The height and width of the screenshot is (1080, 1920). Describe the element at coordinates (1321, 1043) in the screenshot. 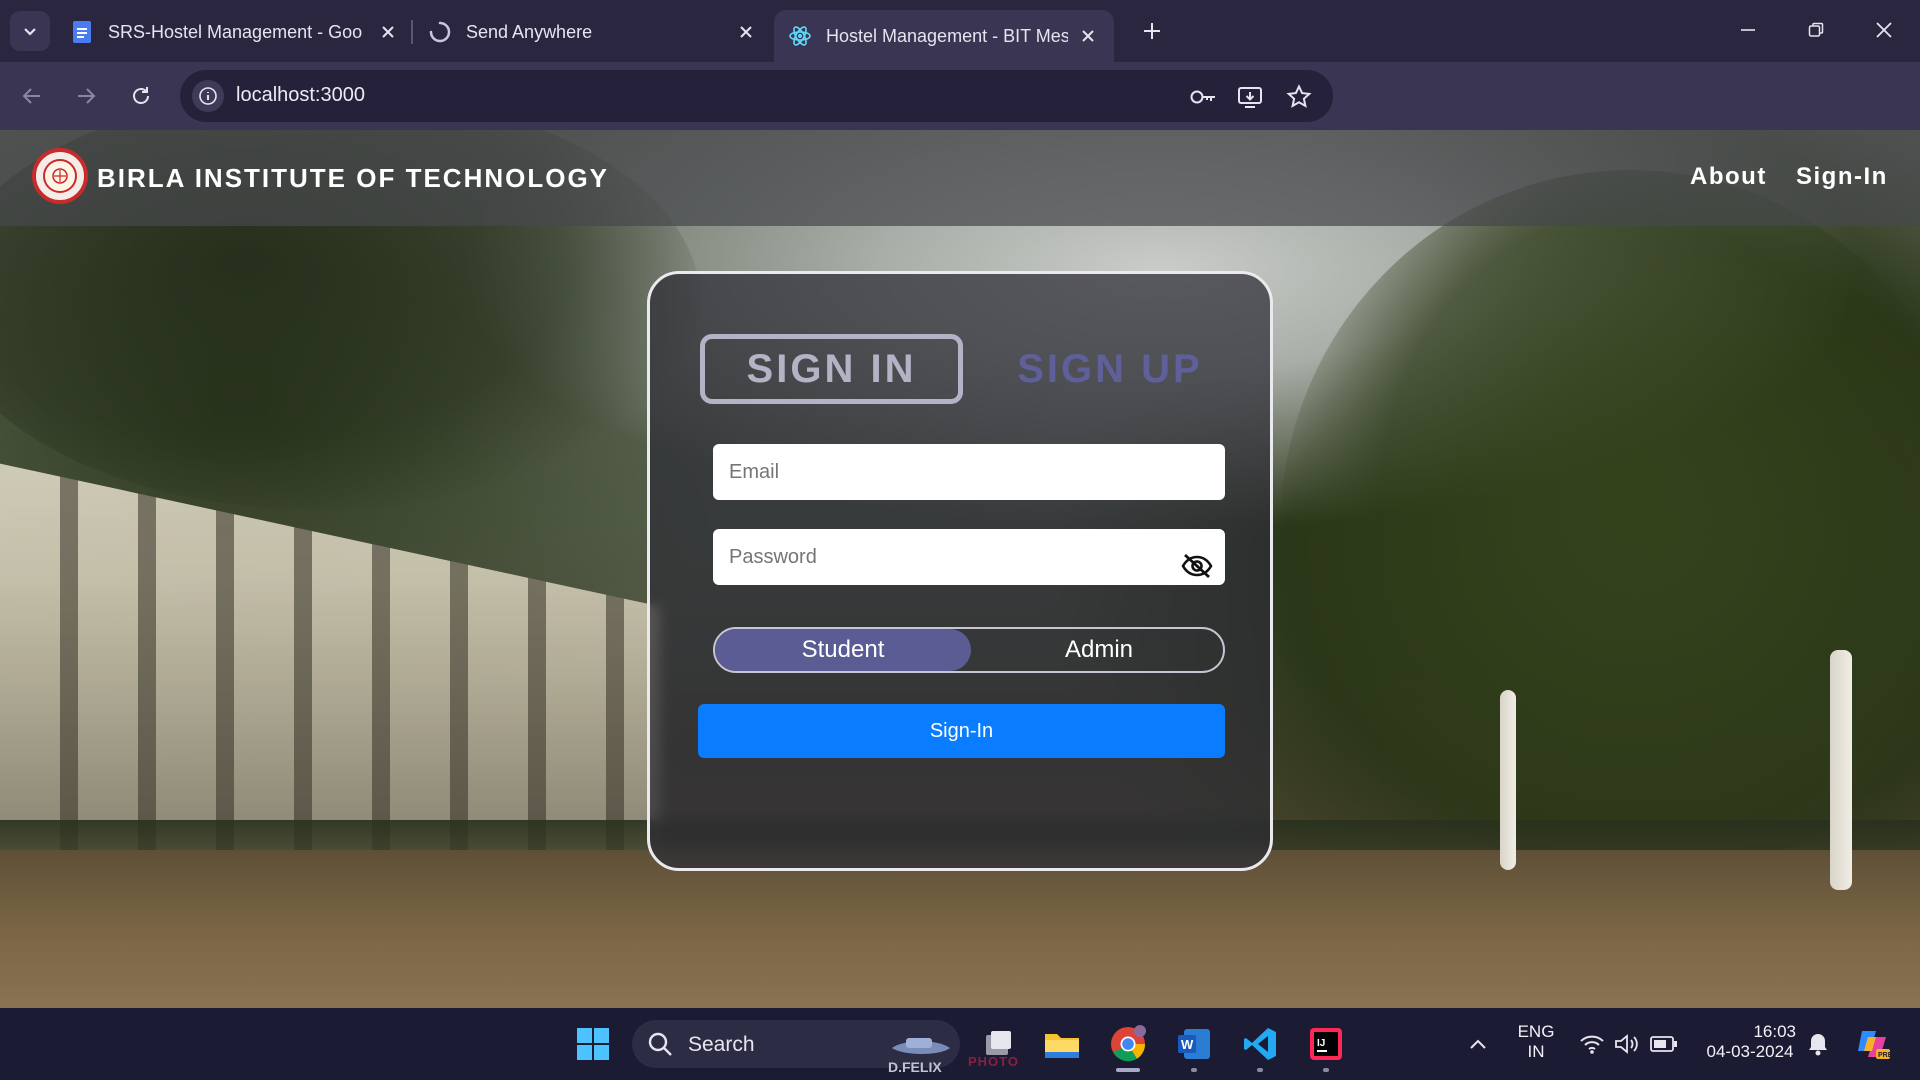

I see `svg-text: IJ` at that location.